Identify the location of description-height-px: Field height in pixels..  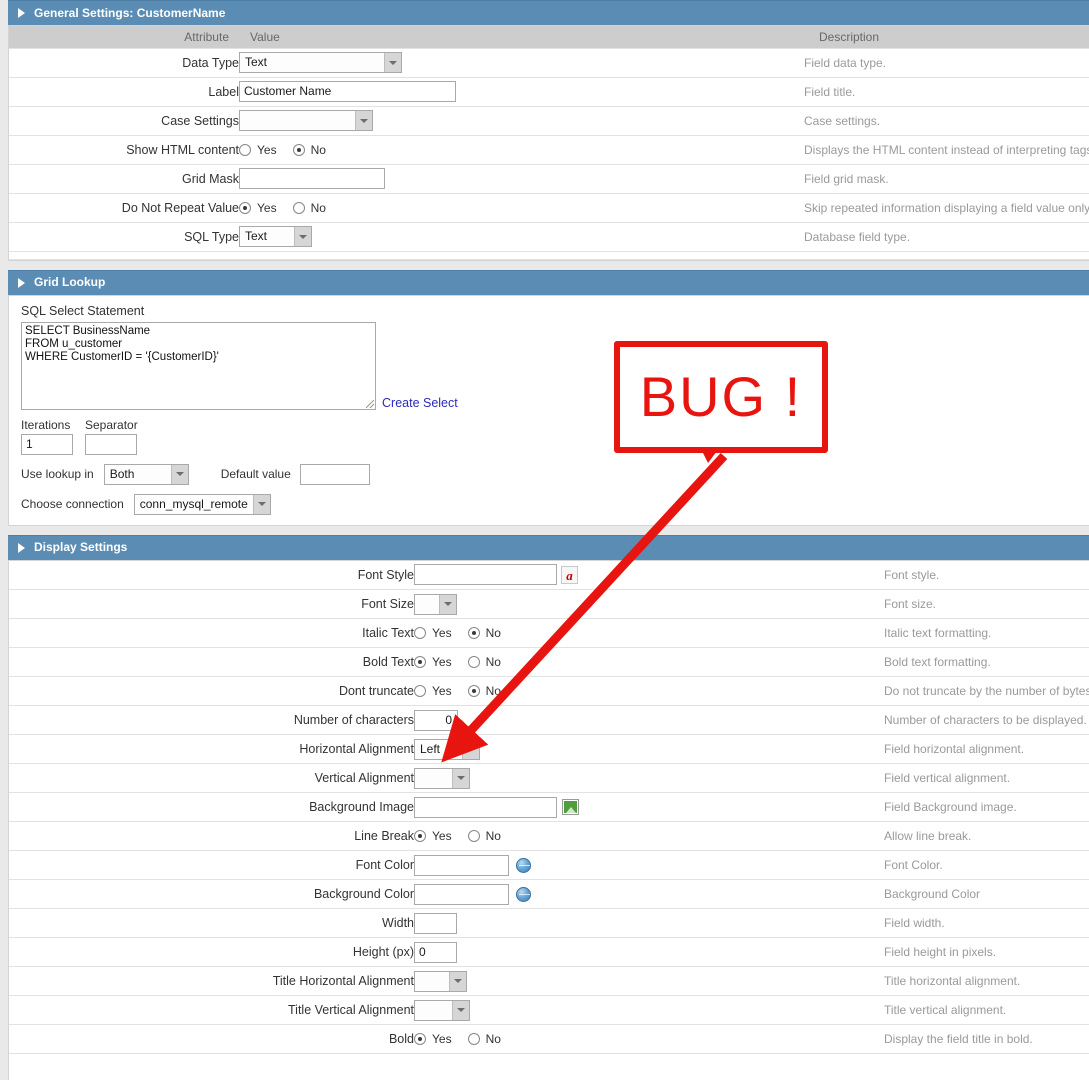
(986, 952).